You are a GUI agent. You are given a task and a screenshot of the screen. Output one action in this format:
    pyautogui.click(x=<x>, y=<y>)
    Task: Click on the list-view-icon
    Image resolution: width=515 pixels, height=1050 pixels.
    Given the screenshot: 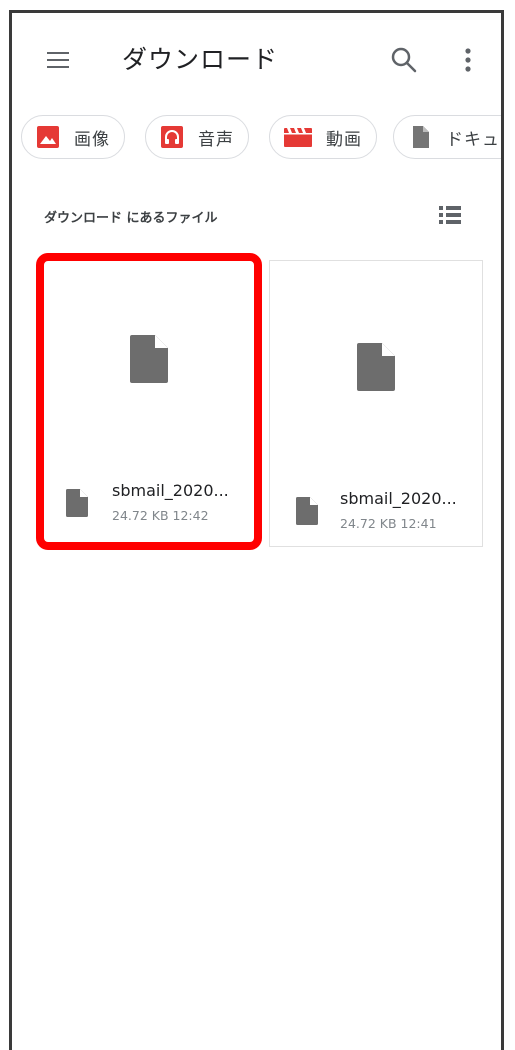 What is the action you would take?
    pyautogui.click(x=450, y=215)
    